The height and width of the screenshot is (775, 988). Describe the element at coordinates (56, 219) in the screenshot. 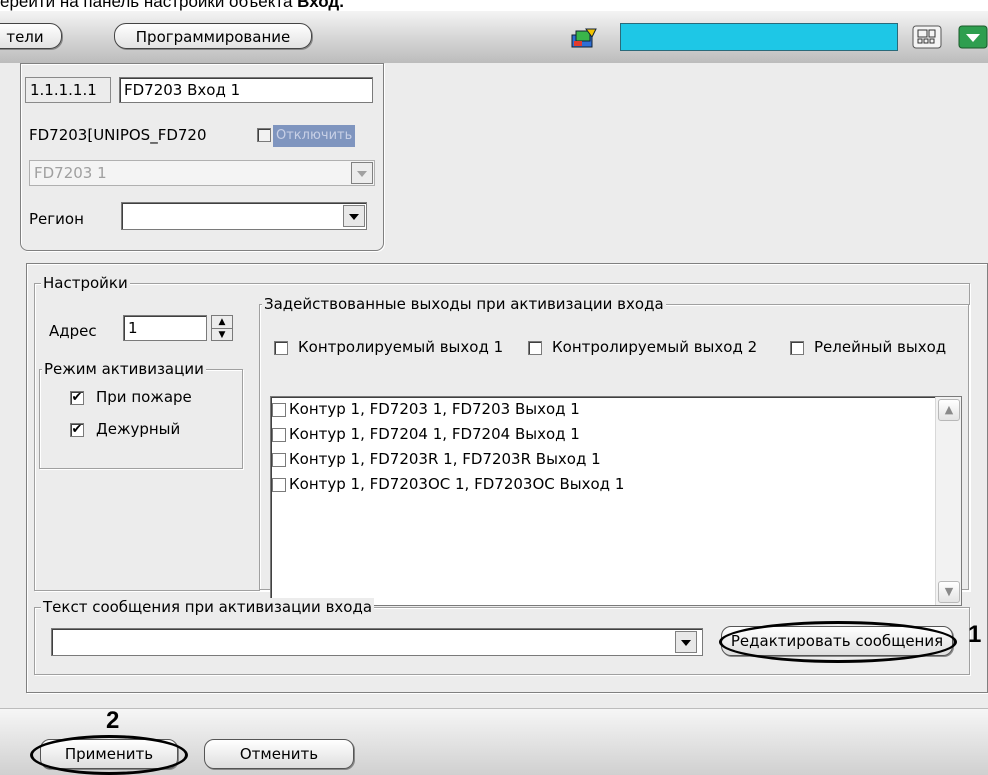

I see `region-label: Регион` at that location.